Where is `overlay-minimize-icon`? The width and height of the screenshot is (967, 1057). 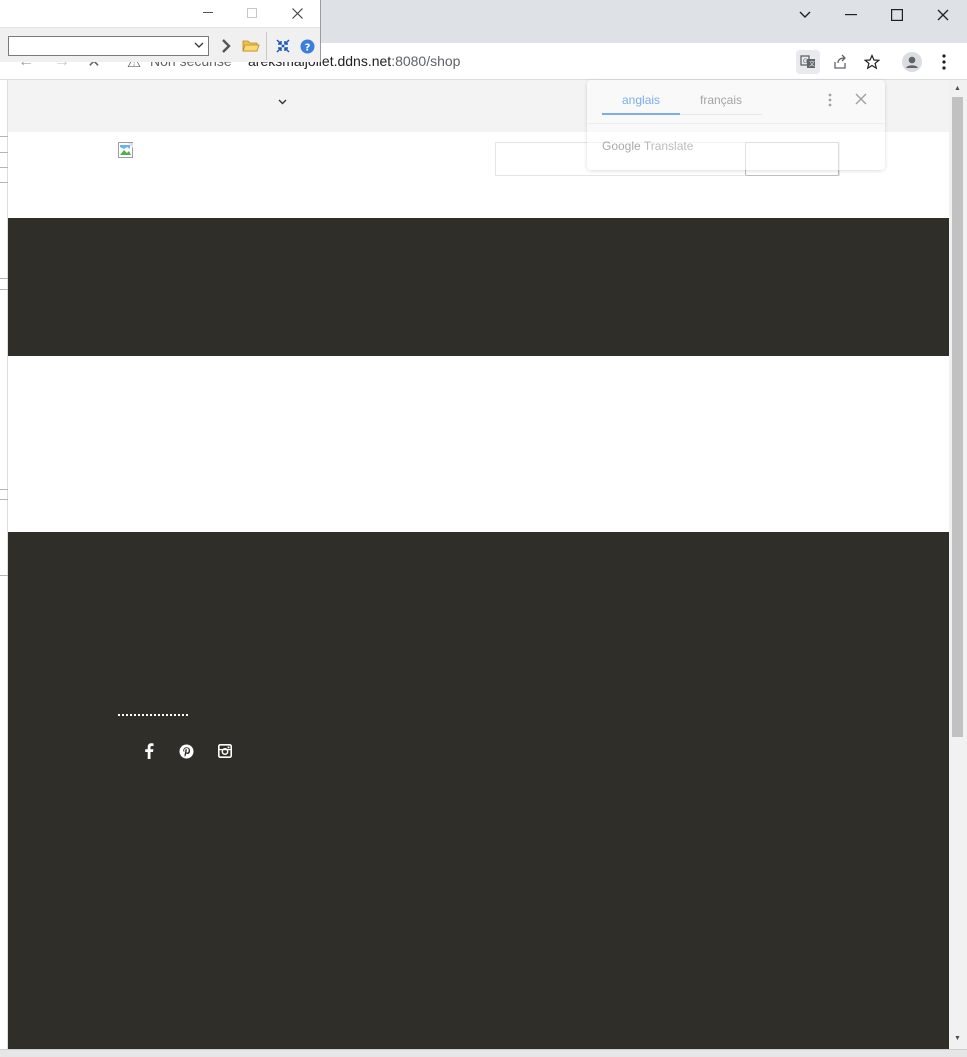 overlay-minimize-icon is located at coordinates (208, 13).